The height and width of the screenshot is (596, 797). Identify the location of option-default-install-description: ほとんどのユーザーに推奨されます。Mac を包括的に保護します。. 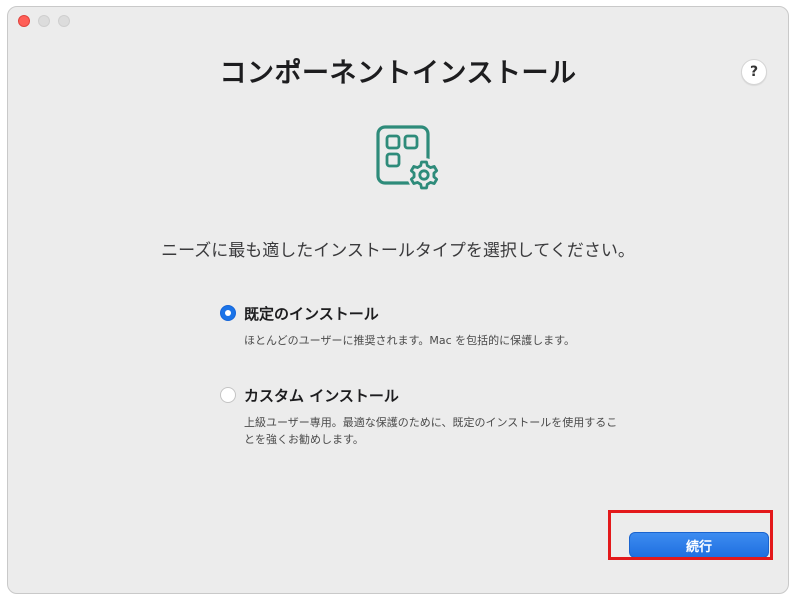
(410, 340).